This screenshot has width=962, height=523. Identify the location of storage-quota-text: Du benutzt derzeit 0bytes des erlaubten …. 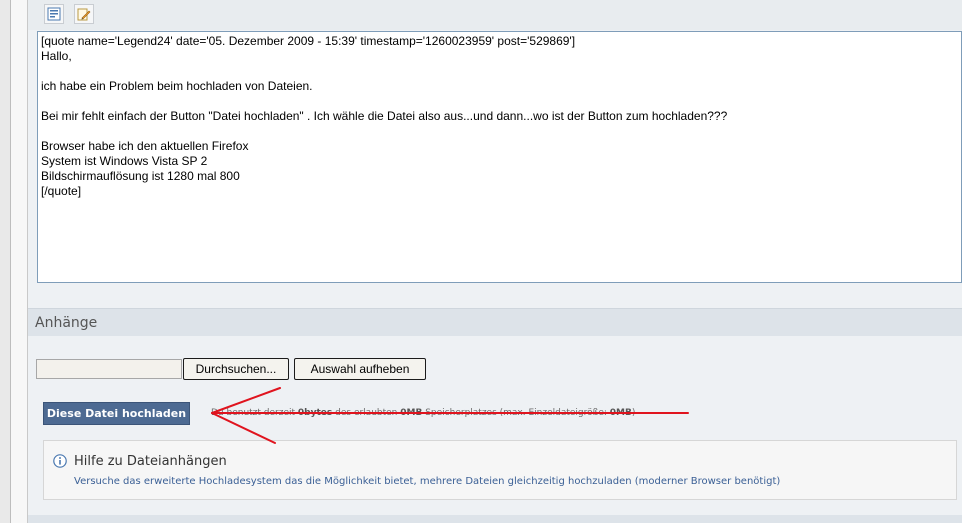
(423, 413).